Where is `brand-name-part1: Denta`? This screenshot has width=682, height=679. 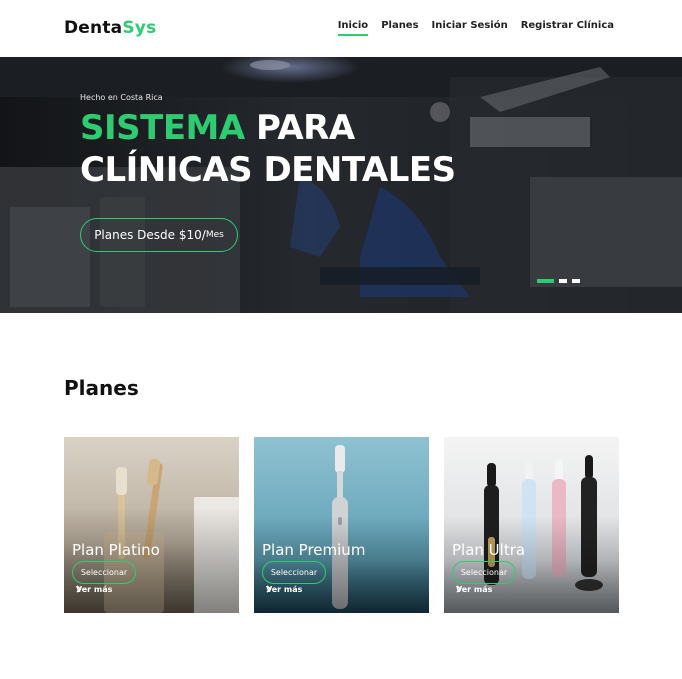
brand-name-part1: Denta is located at coordinates (93, 28).